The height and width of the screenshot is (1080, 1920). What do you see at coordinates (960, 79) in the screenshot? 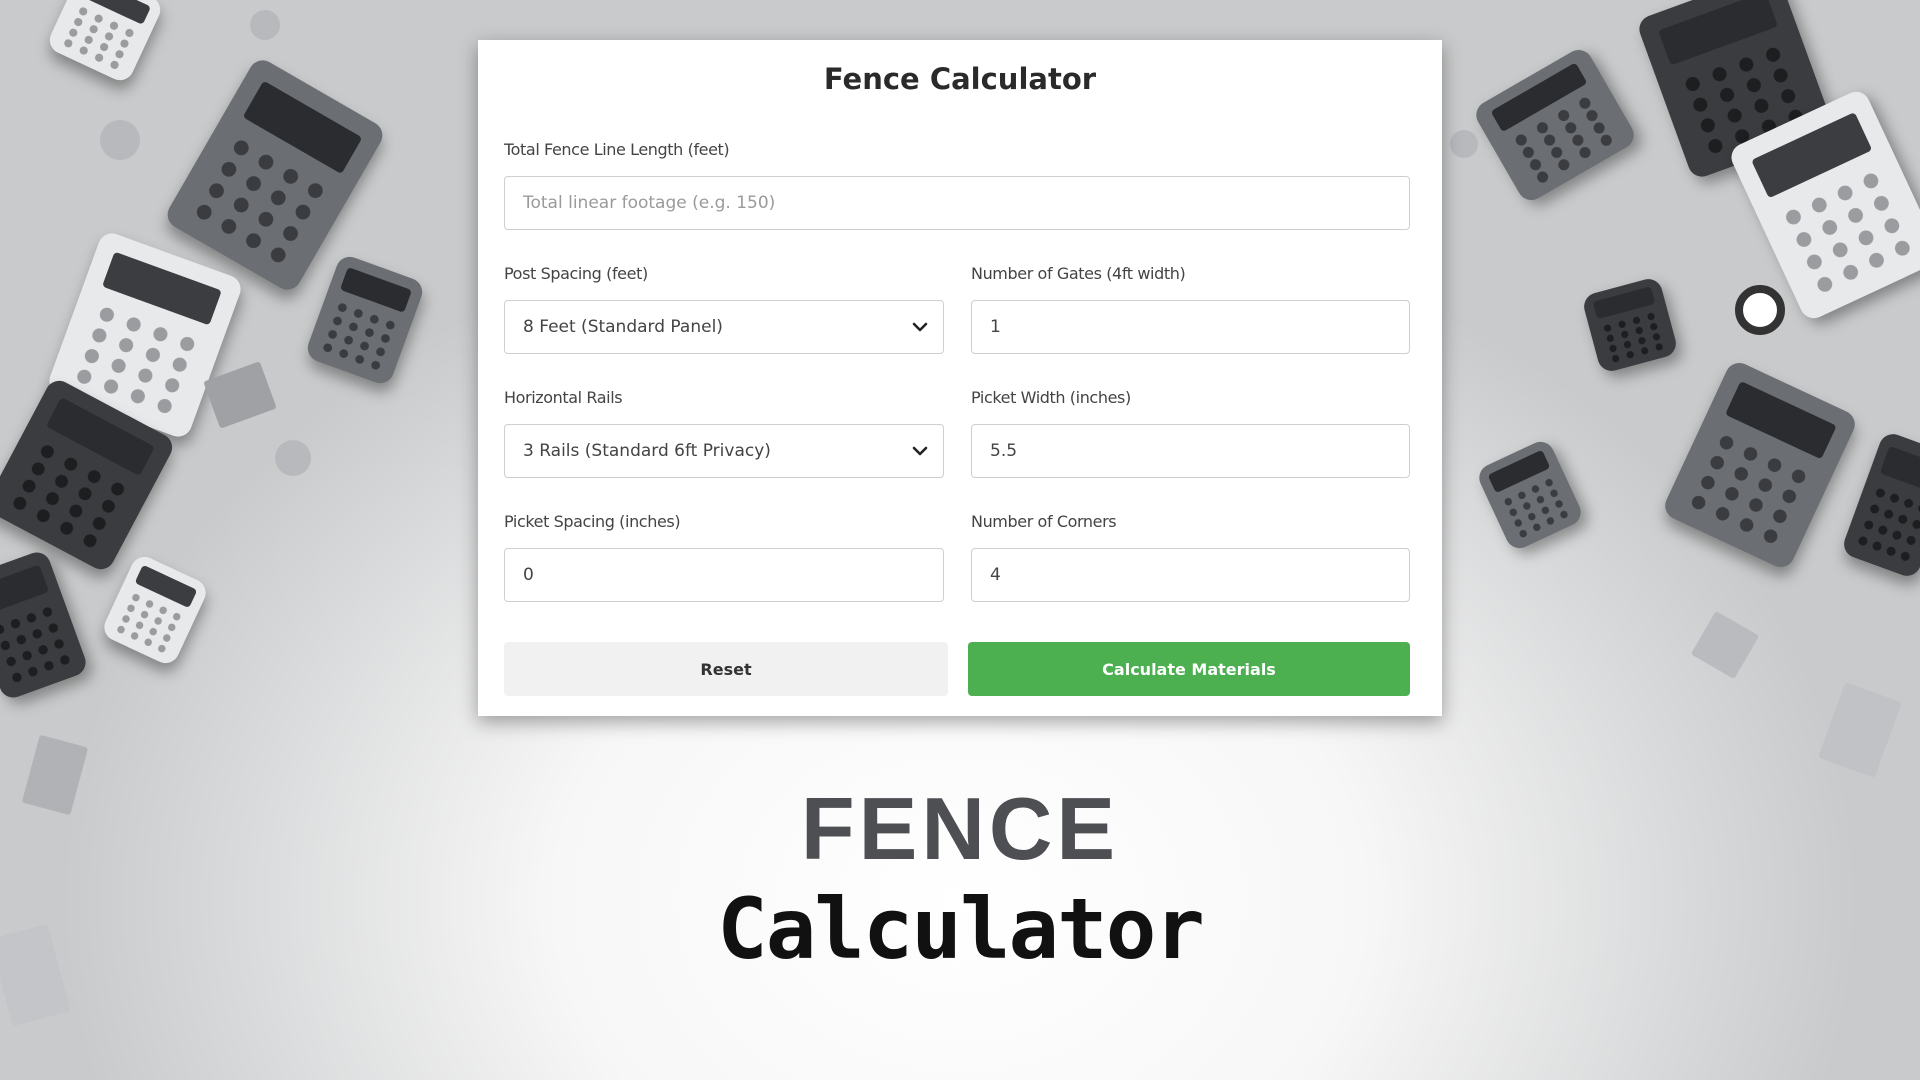
I see `form-title: Fence Calculator` at bounding box center [960, 79].